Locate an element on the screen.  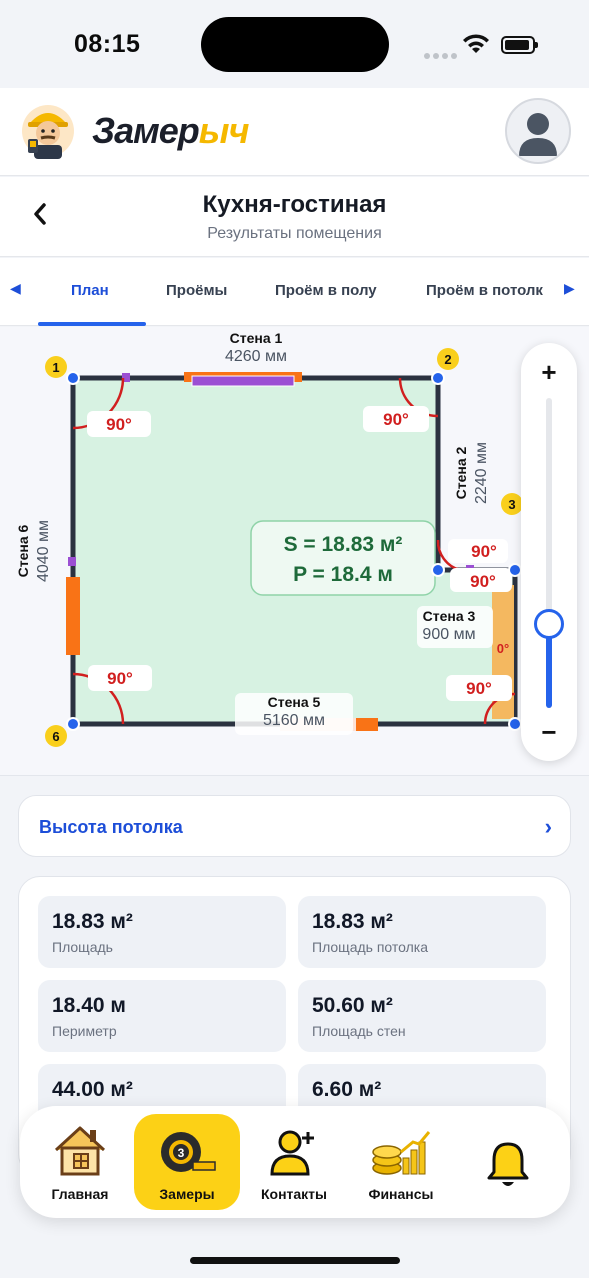
wall-length: 4040 мм is located at coordinates (43, 551).